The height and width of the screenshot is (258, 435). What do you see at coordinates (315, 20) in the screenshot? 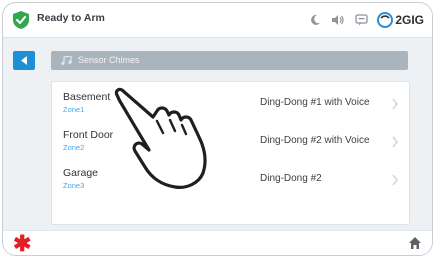
I see `moon-icon` at bounding box center [315, 20].